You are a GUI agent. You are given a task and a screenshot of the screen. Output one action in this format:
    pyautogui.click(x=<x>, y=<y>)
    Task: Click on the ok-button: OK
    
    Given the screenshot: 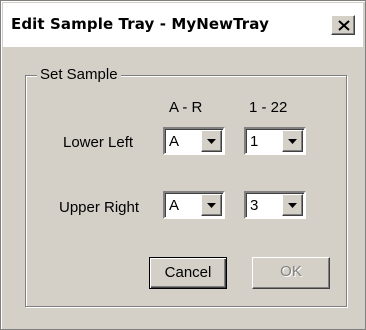 What is the action you would take?
    pyautogui.click(x=291, y=273)
    